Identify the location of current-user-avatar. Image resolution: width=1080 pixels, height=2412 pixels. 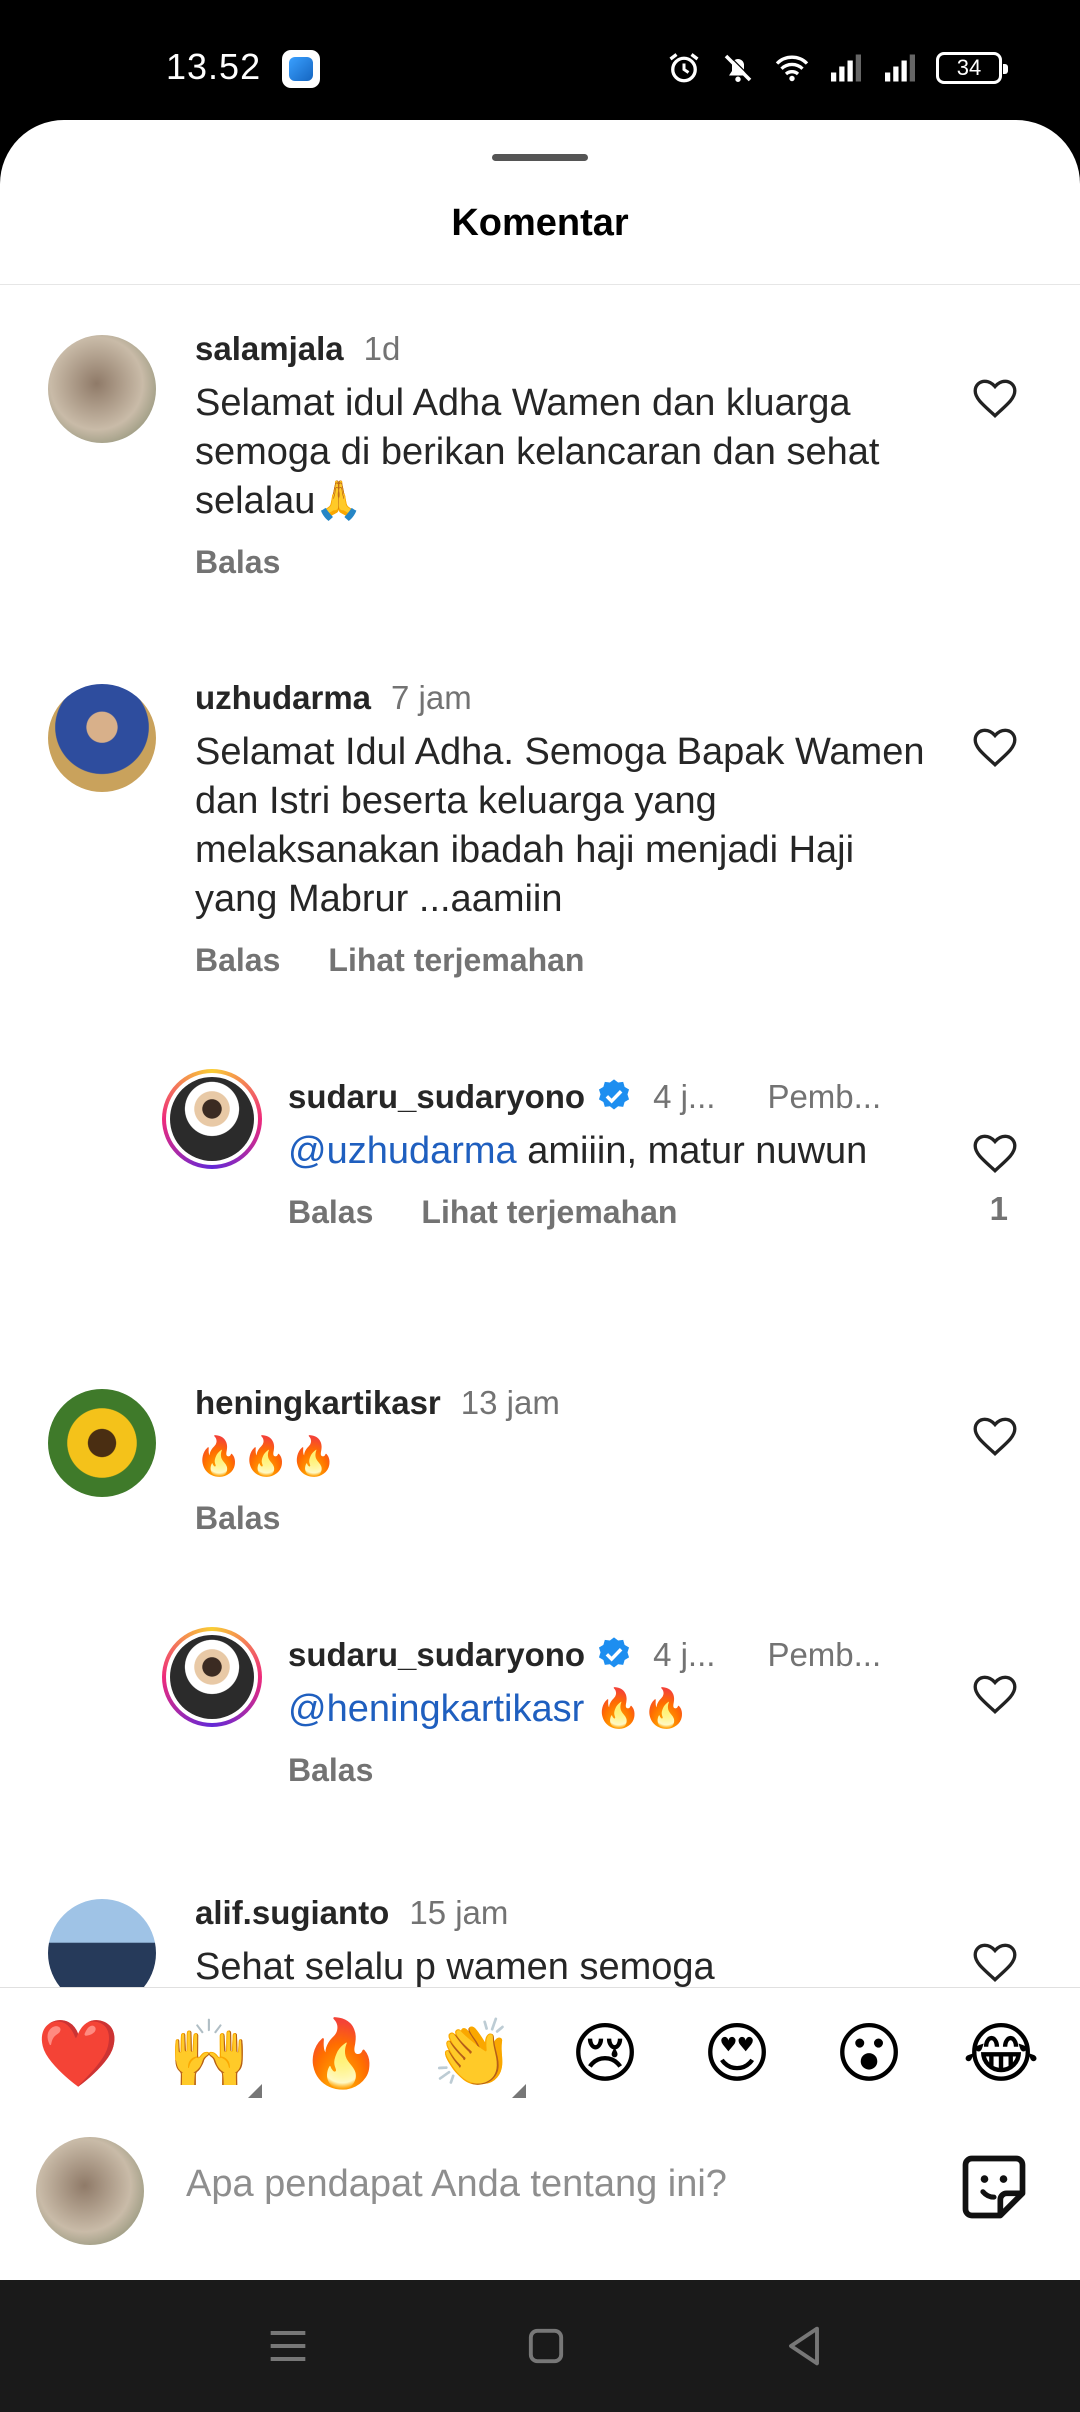
(90, 2191).